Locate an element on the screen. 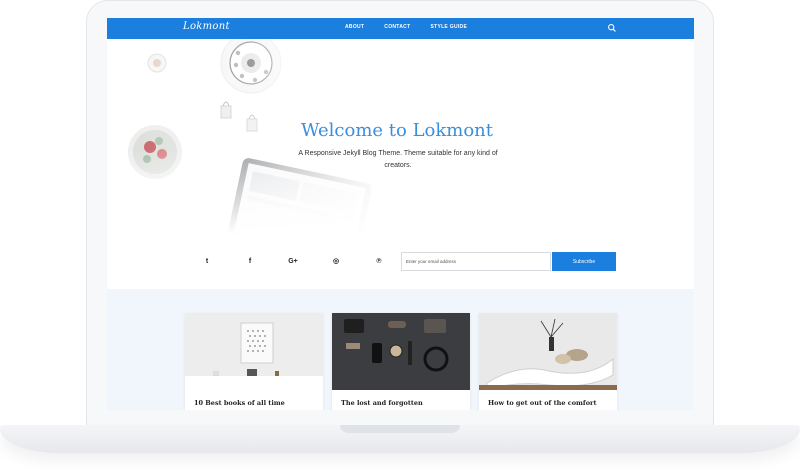 This screenshot has width=800, height=471. nav-links: ABOUT CONTACT STYLE GUIDE is located at coordinates (416, 27).